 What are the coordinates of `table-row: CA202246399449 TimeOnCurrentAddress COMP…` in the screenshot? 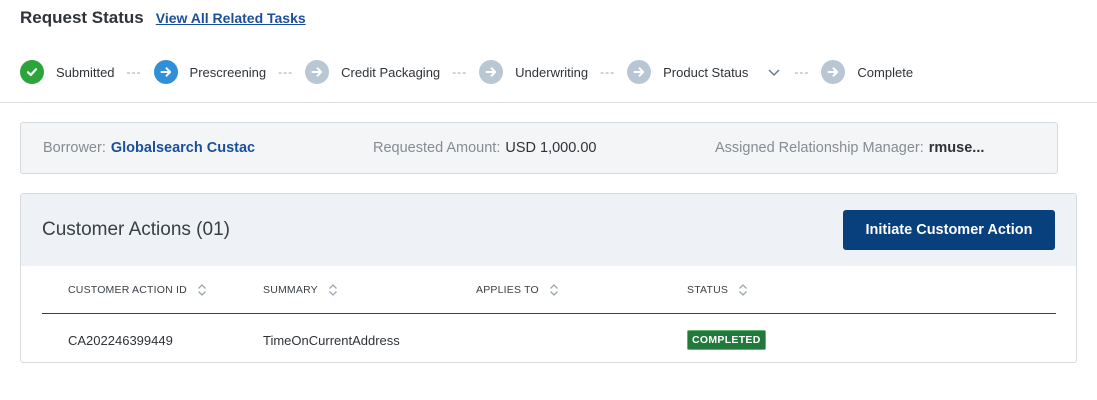 It's located at (549, 338).